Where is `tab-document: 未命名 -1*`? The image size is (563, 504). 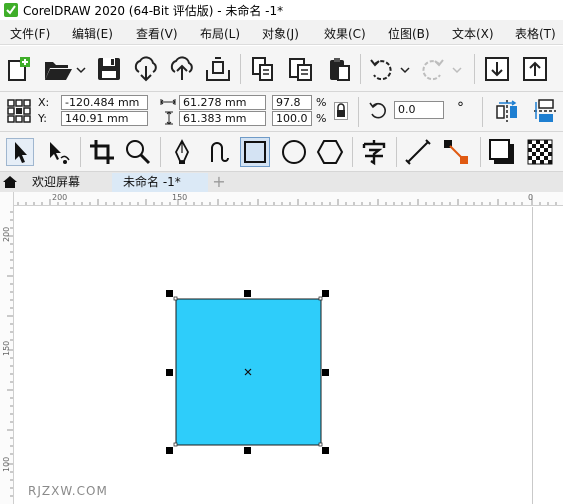
tab-document: 未命名 -1* is located at coordinates (160, 182).